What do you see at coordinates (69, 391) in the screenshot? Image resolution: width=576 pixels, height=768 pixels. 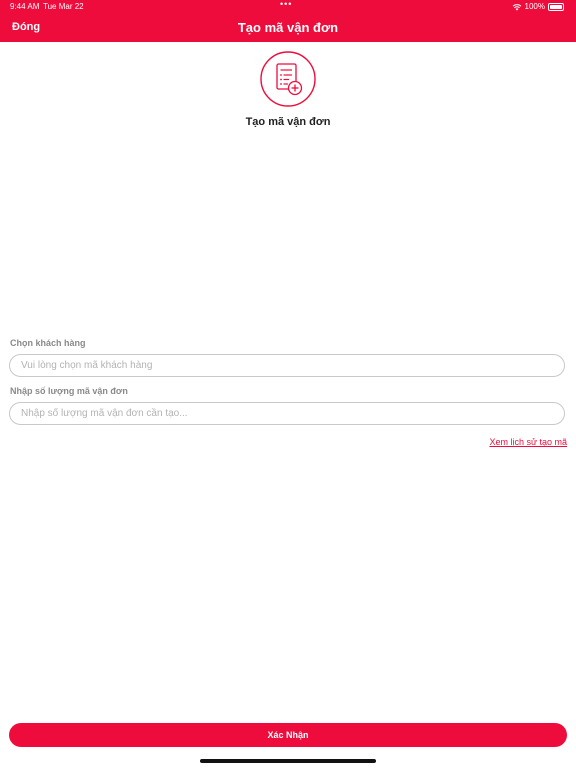 I see `quantity-label: Nhập số lượng mã vận đơn` at bounding box center [69, 391].